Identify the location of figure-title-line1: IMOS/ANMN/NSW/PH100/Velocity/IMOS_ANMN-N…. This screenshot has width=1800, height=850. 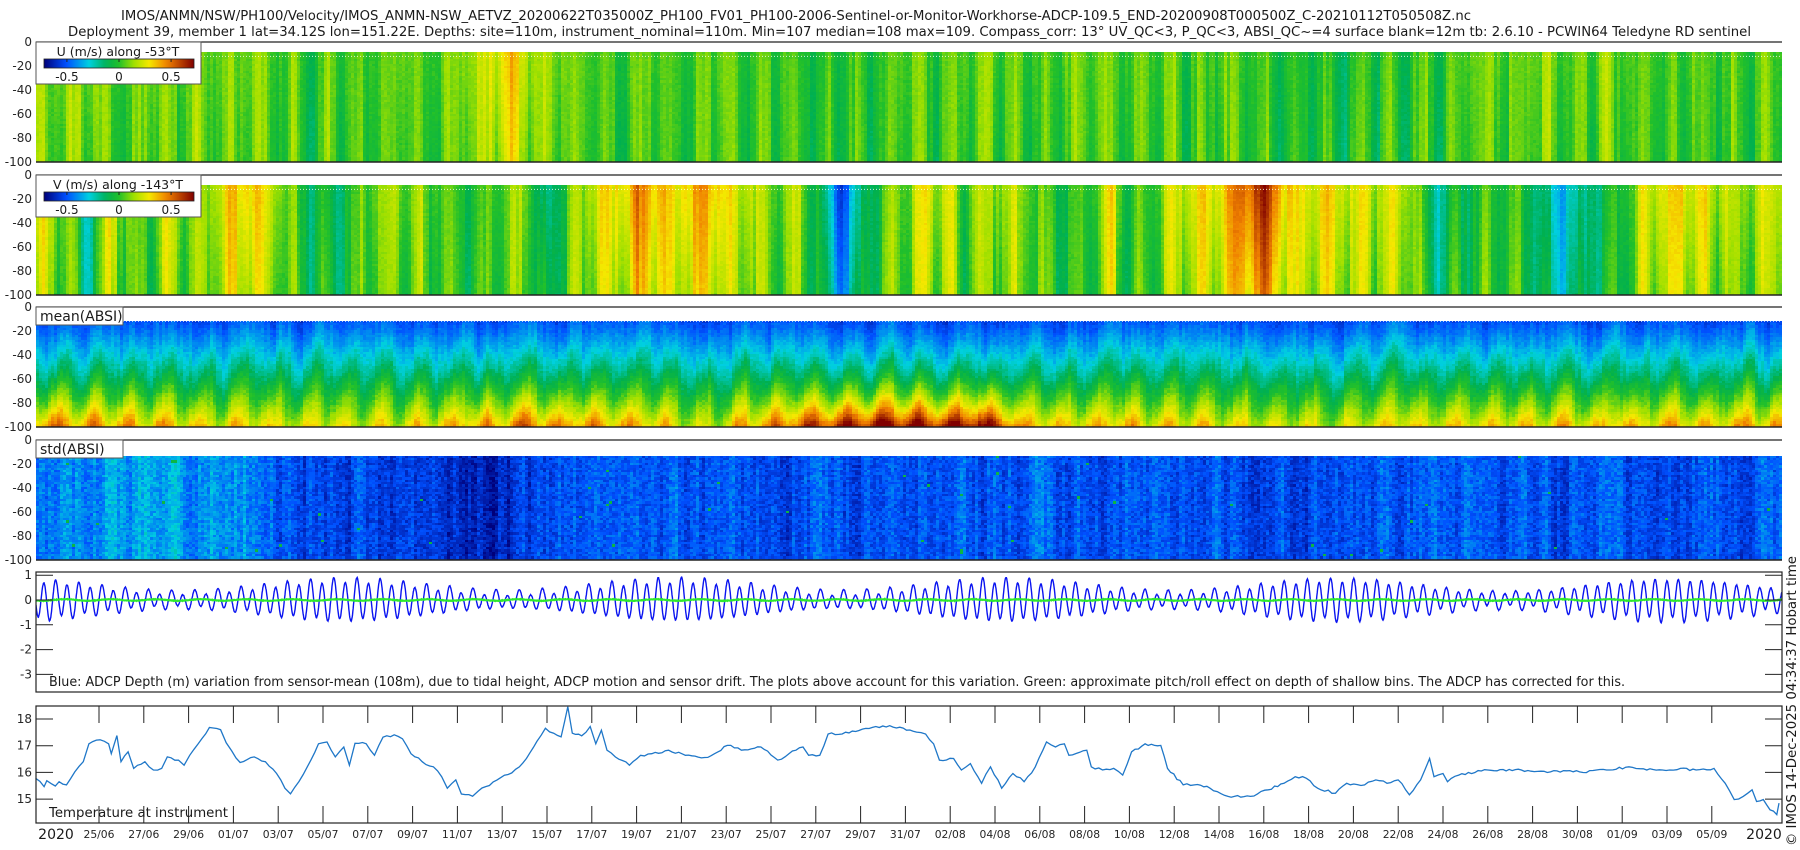
(796, 16).